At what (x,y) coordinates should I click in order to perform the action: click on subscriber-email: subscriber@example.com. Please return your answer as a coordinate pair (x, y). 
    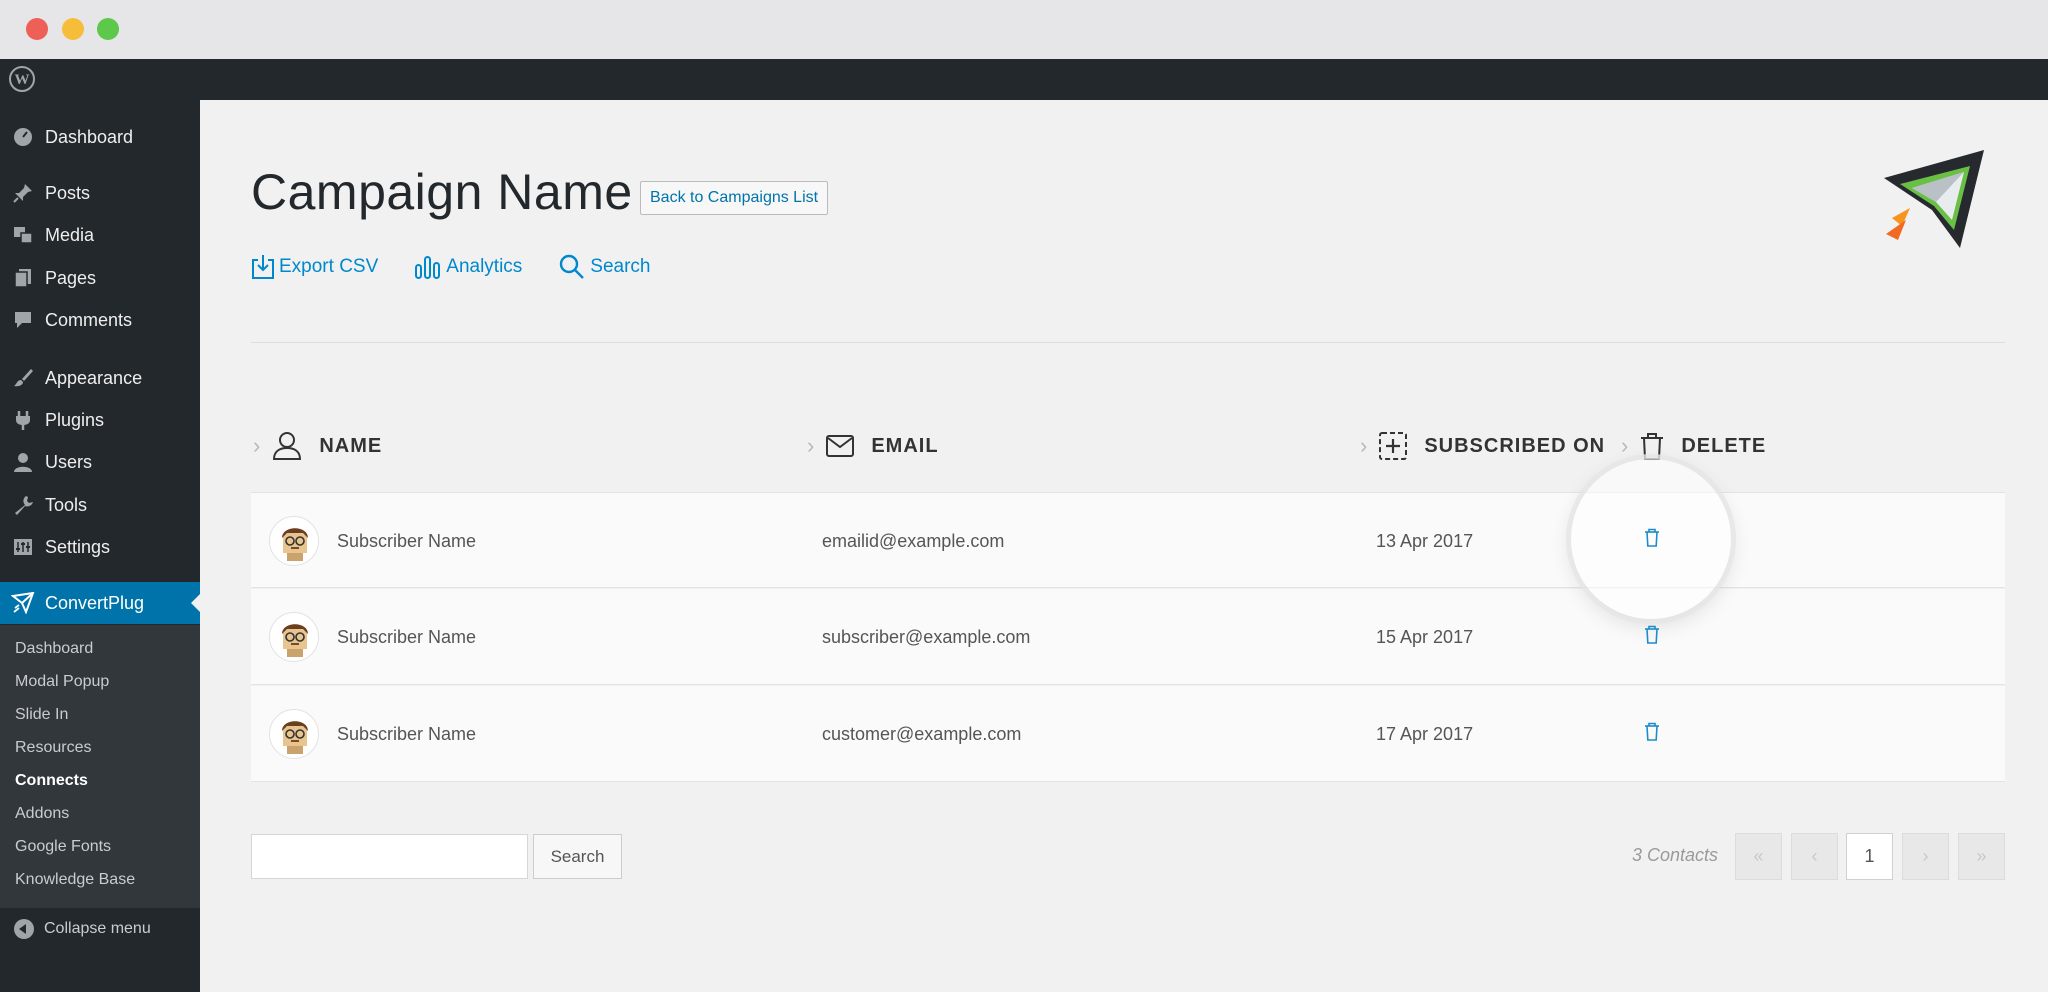
    Looking at the image, I should click on (926, 636).